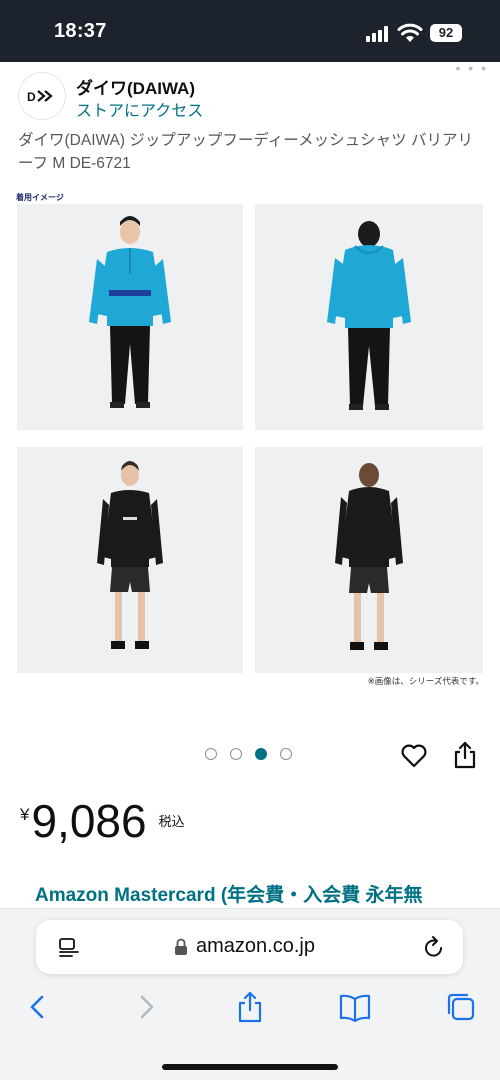  What do you see at coordinates (250, 31) in the screenshot?
I see `status-bar: 18:37 92` at bounding box center [250, 31].